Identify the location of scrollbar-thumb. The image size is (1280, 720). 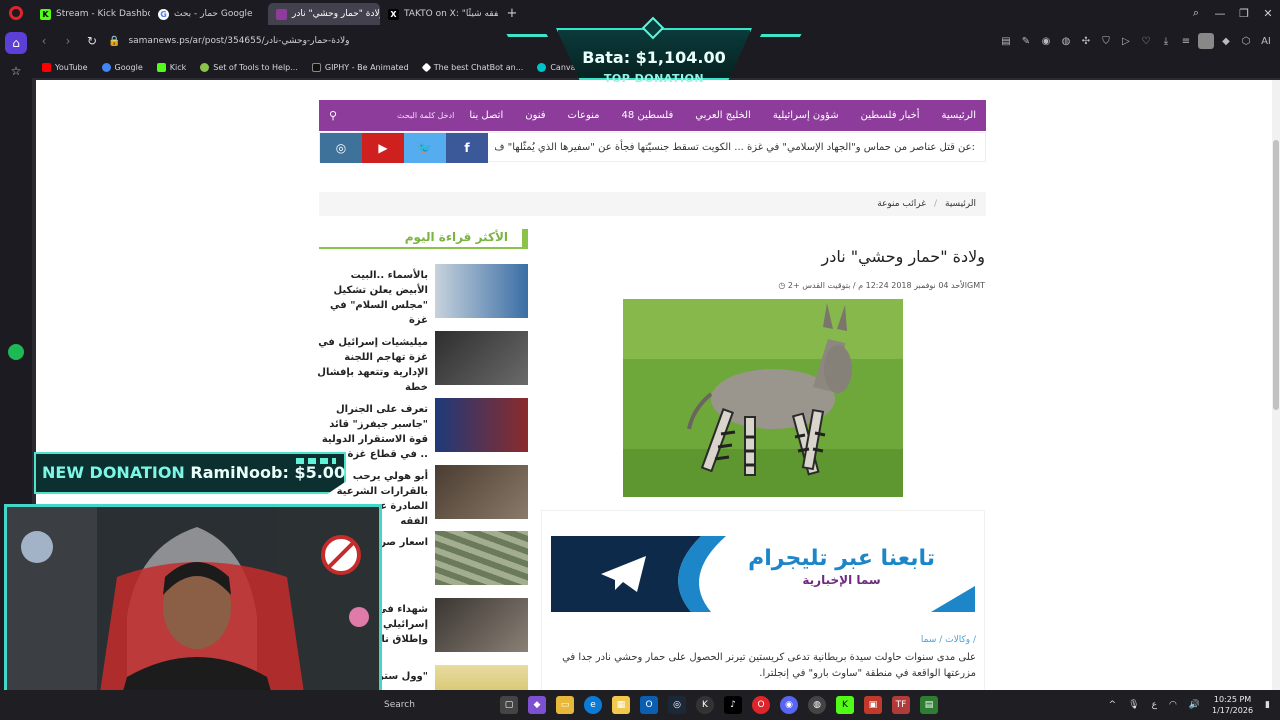
(1276, 275).